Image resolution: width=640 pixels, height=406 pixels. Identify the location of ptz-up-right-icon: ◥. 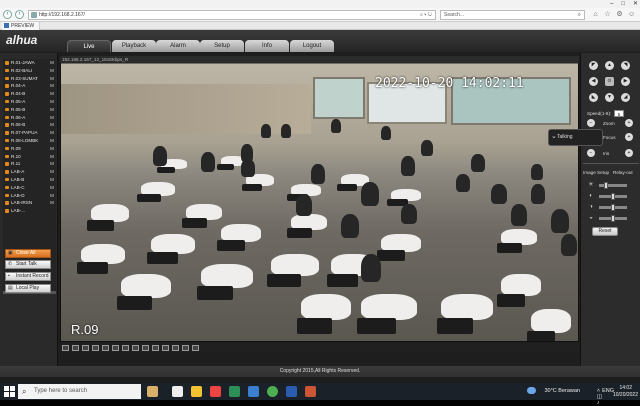
(625, 65).